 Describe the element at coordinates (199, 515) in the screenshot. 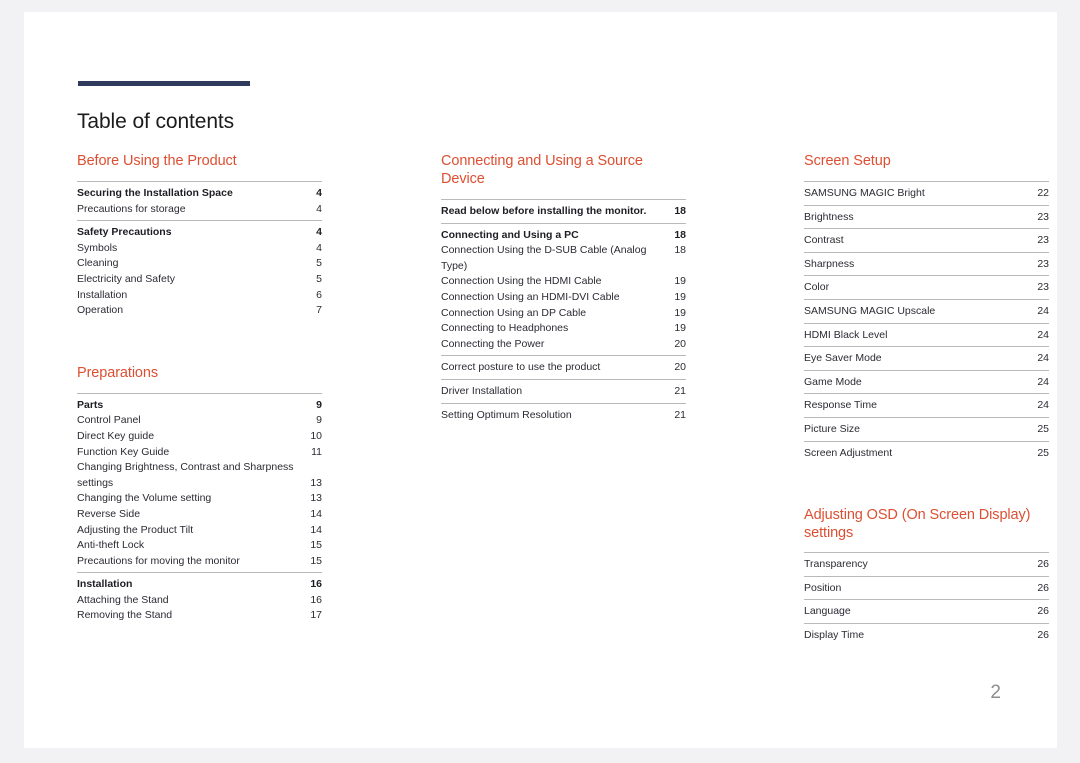

I see `toc-entry: Reverse Side 14` at that location.